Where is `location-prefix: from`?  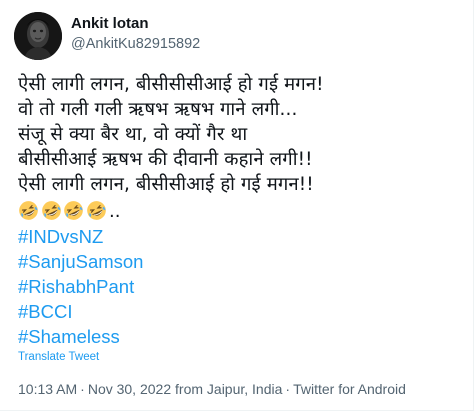 location-prefix: from is located at coordinates (189, 389).